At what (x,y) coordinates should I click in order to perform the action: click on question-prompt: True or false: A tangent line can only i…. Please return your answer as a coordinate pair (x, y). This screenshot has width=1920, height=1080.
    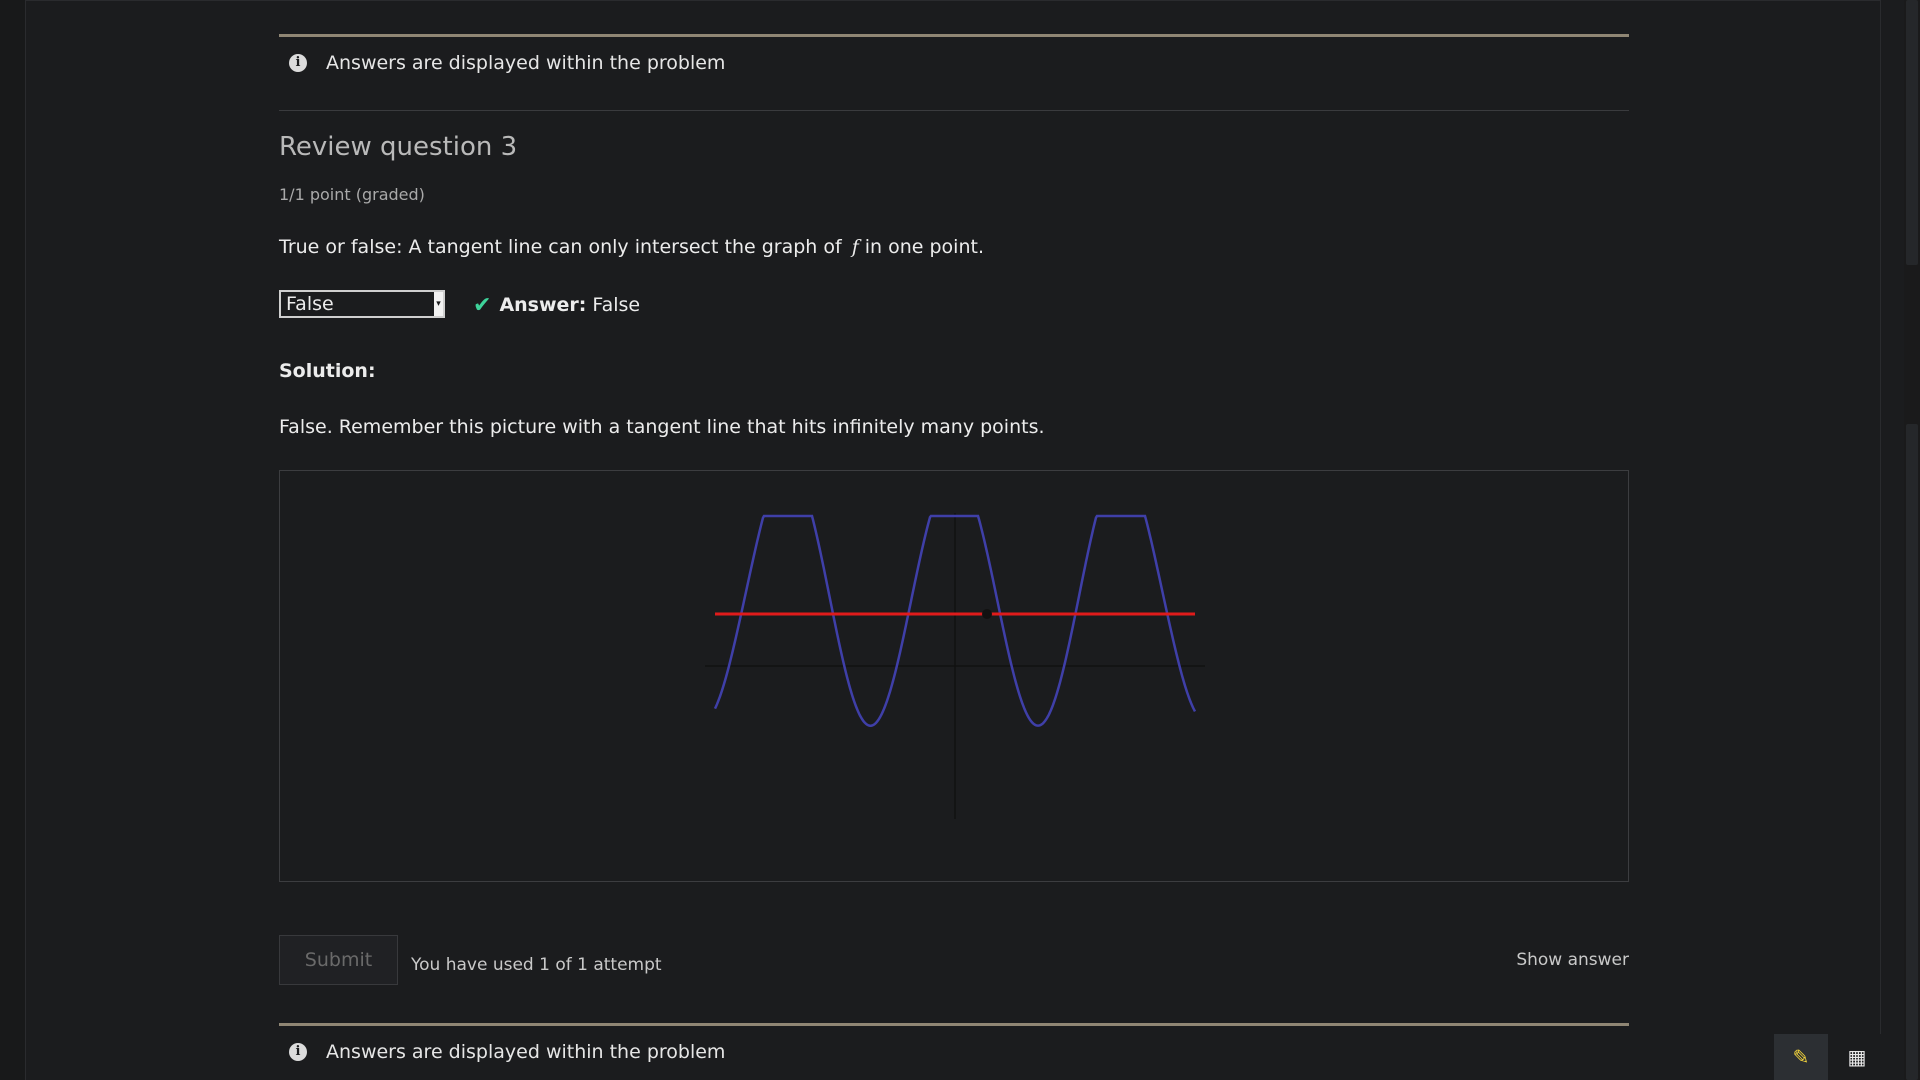
    Looking at the image, I should click on (631, 247).